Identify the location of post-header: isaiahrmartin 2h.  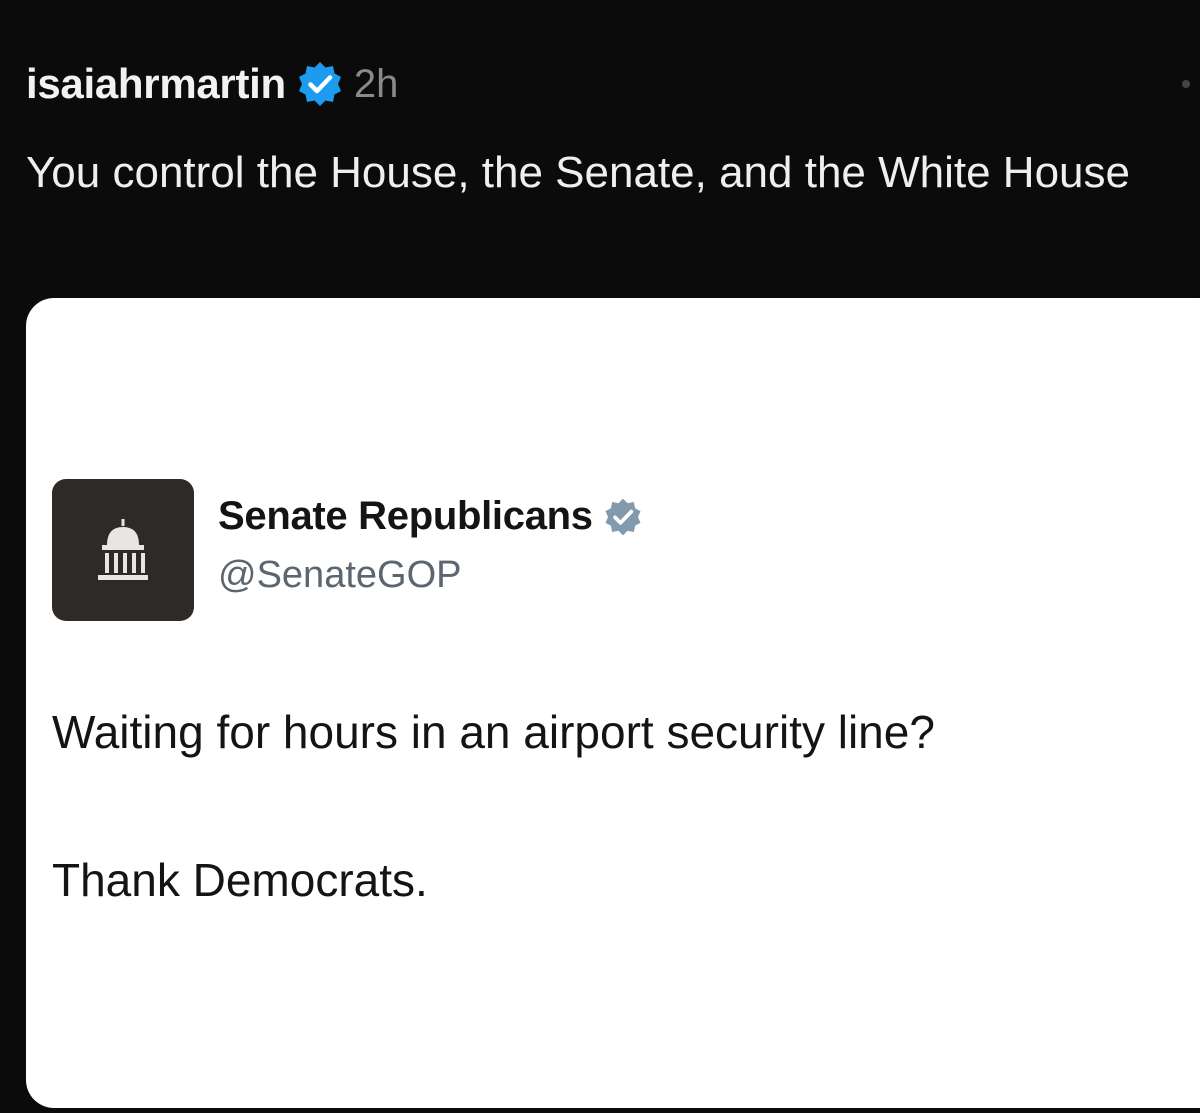
(212, 84).